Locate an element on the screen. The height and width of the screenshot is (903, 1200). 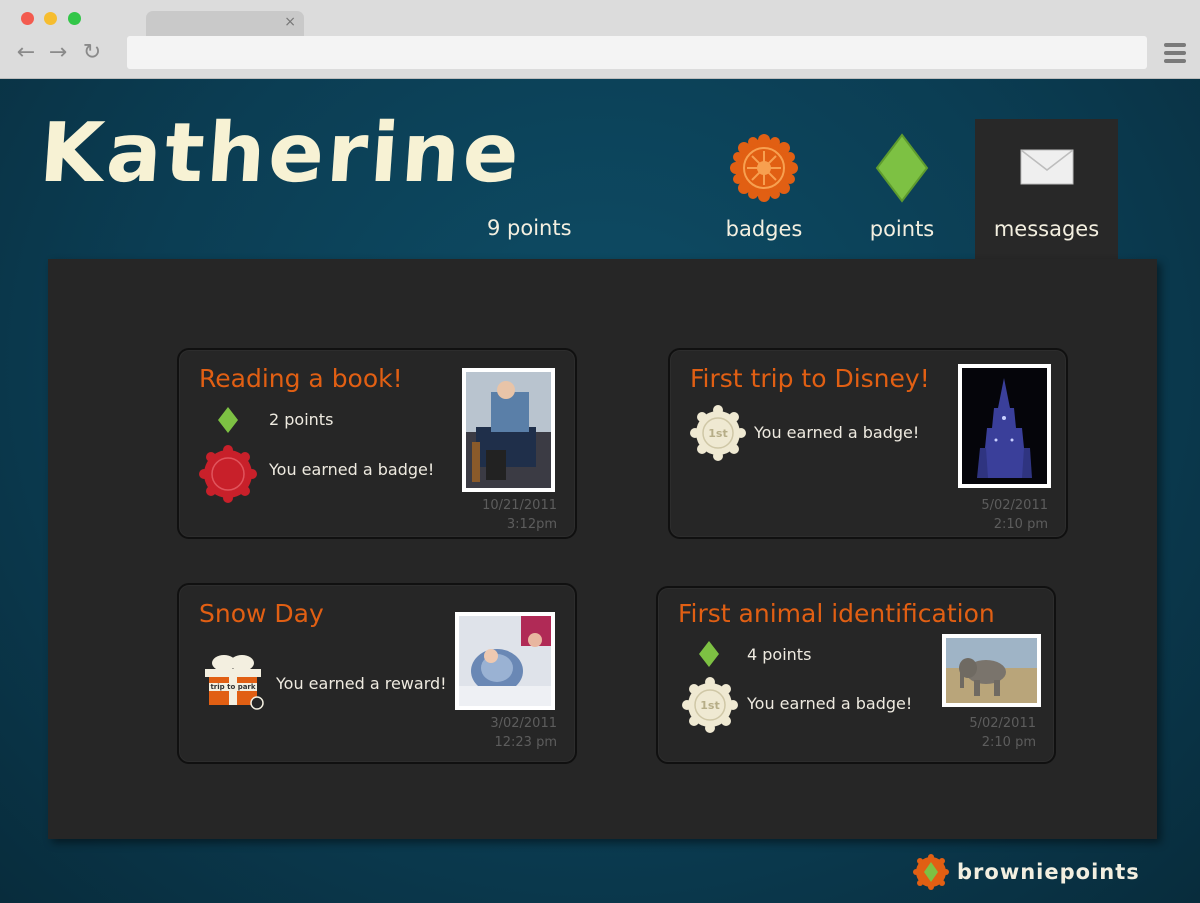
message-title: Reading a book! is located at coordinates (301, 378).